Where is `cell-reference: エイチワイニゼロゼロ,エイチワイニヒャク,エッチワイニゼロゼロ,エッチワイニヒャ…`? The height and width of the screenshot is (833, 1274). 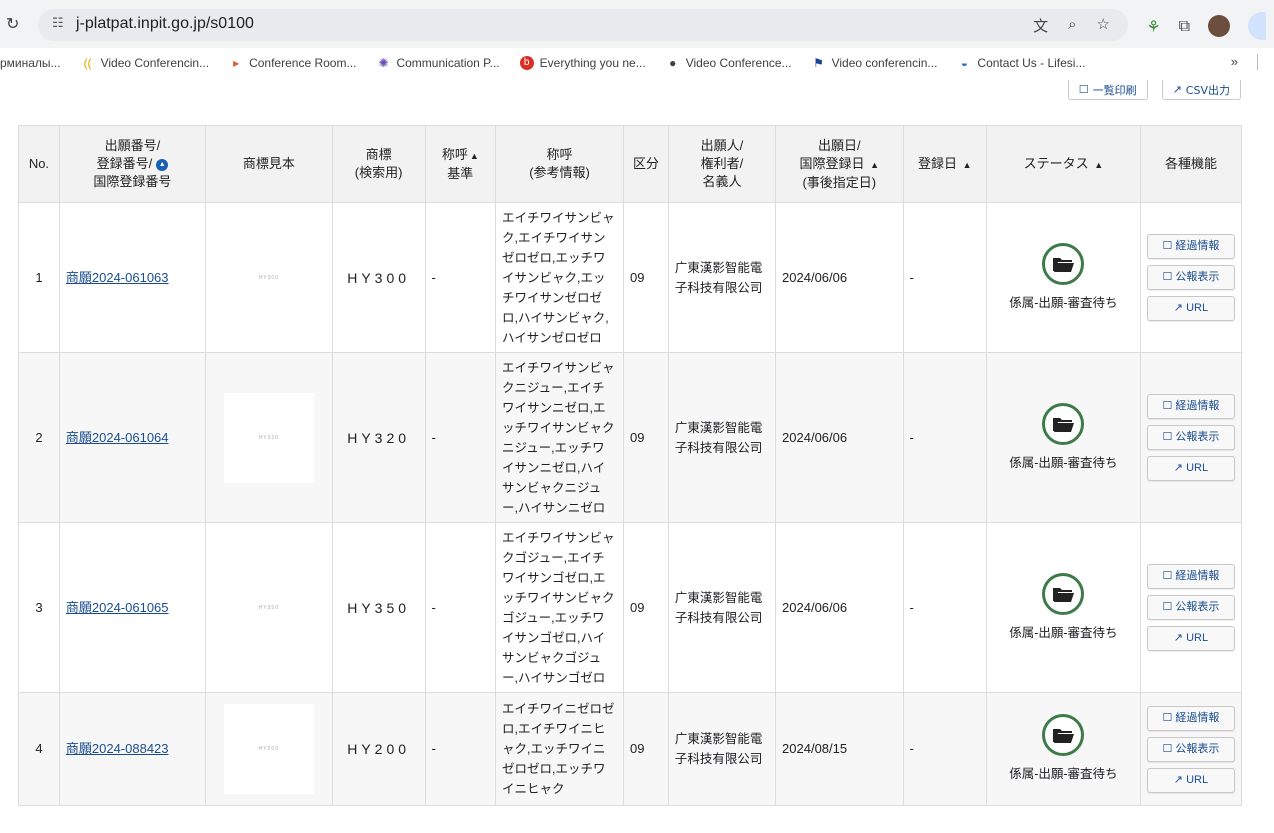
cell-reference: エイチワイニゼロゼロ,エイチワイニヒャク,エッチワイニゼロゼロ,エッチワイニヒャ… is located at coordinates (560, 749).